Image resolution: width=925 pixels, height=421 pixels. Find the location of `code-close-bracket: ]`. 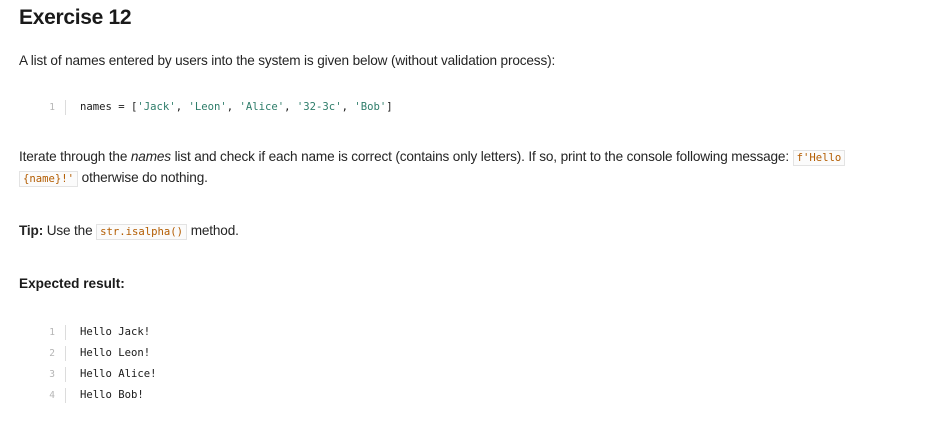

code-close-bracket: ] is located at coordinates (389, 107).